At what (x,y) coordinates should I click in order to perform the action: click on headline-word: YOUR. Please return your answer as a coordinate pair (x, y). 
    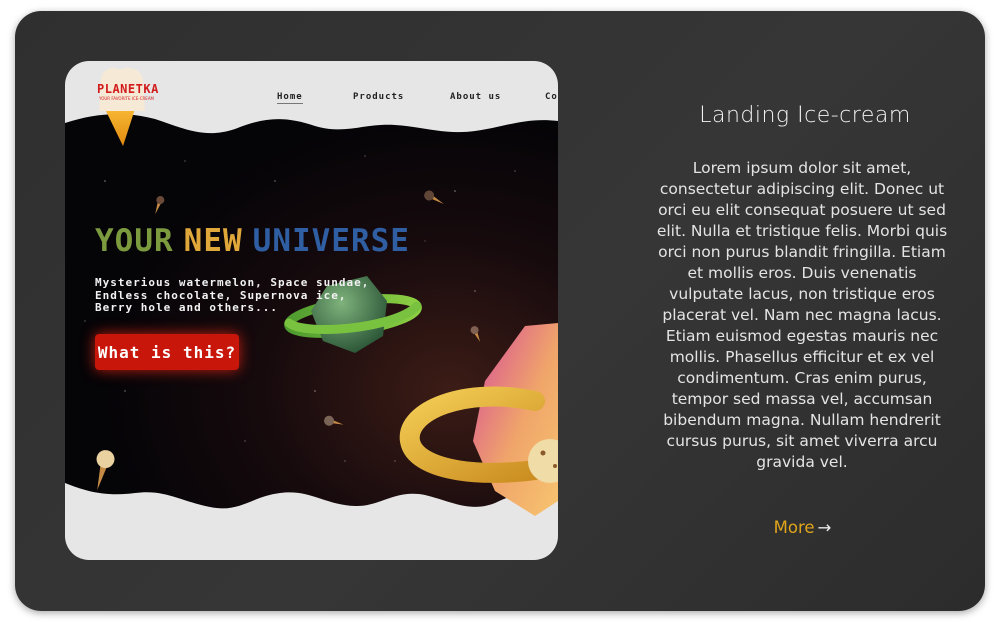
    Looking at the image, I should click on (134, 241).